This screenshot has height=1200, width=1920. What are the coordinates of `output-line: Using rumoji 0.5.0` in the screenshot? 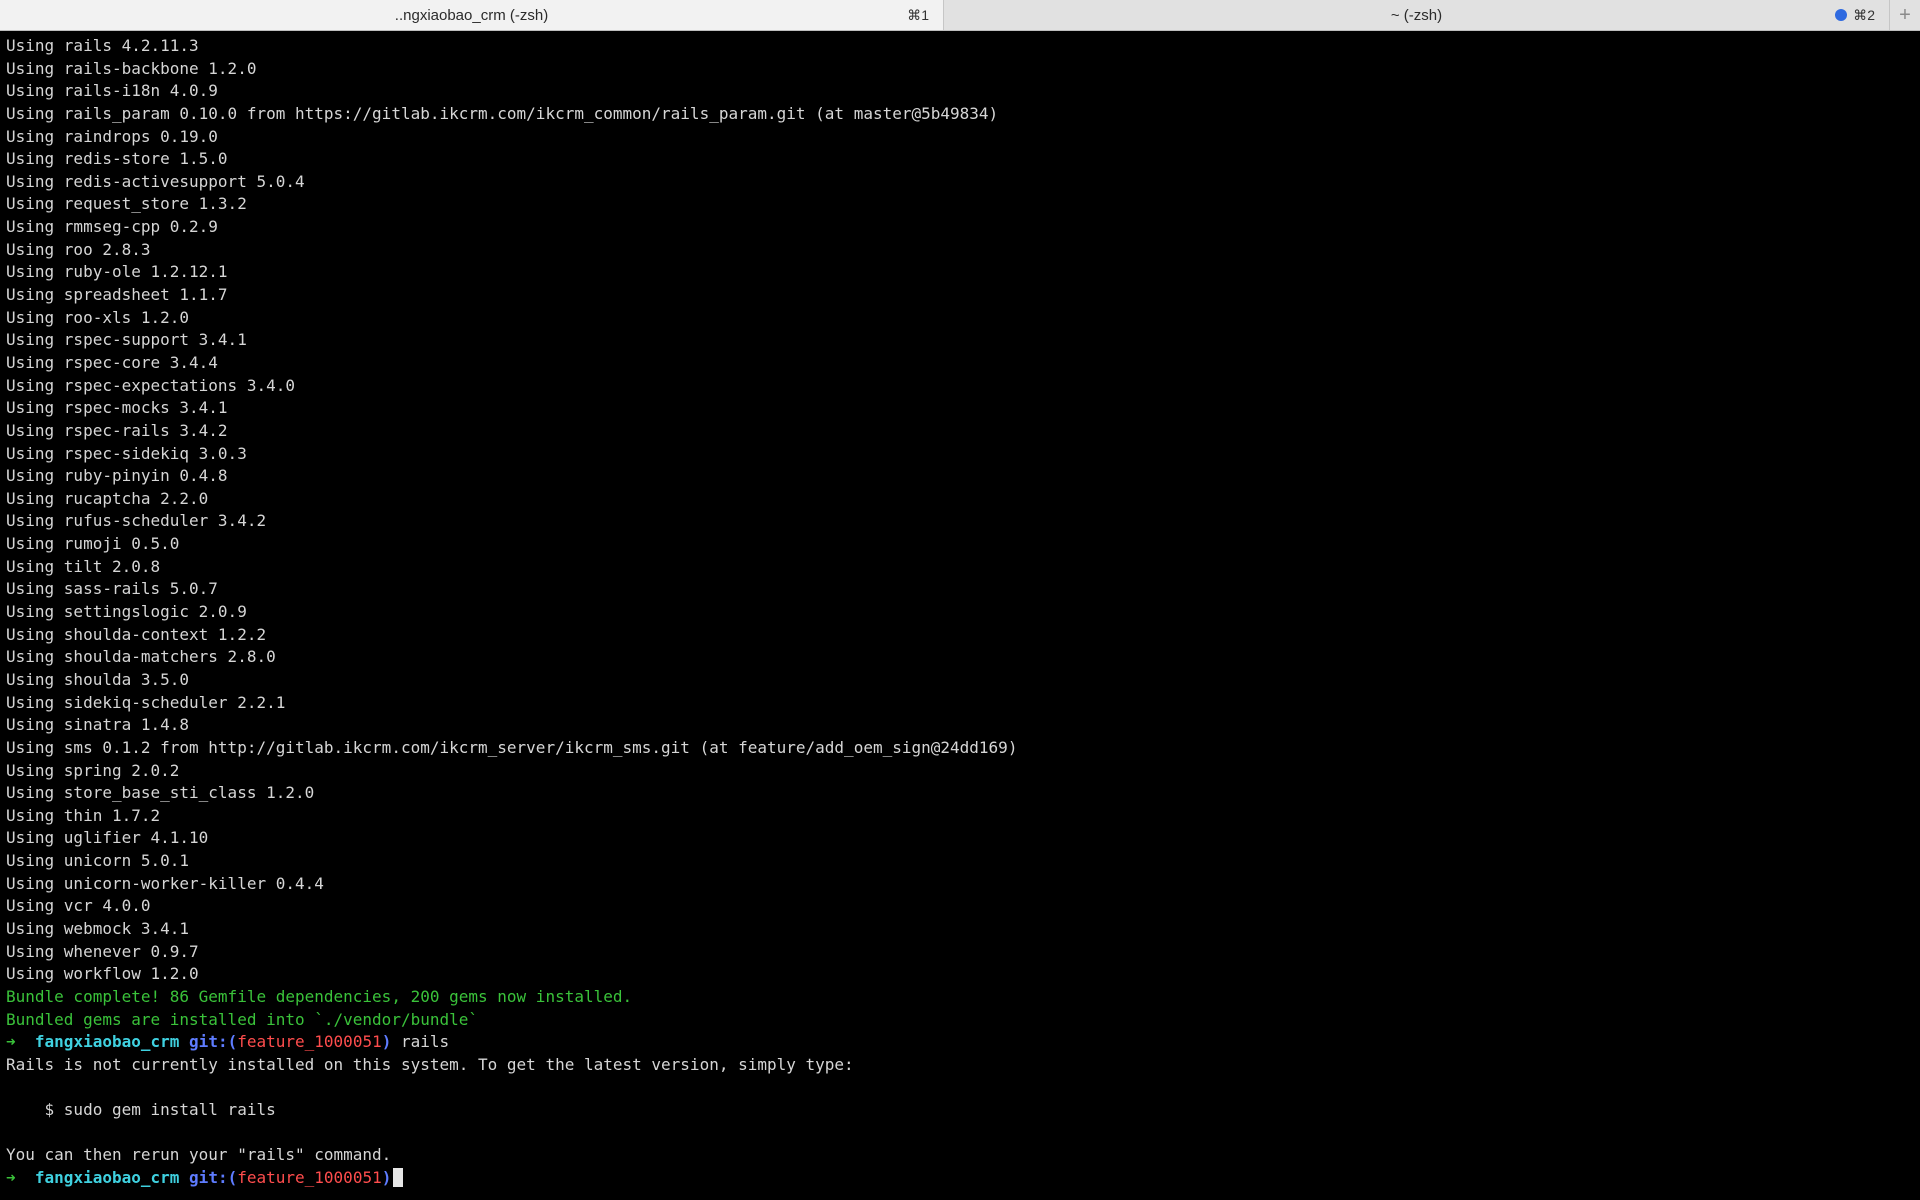 It's located at (93, 544).